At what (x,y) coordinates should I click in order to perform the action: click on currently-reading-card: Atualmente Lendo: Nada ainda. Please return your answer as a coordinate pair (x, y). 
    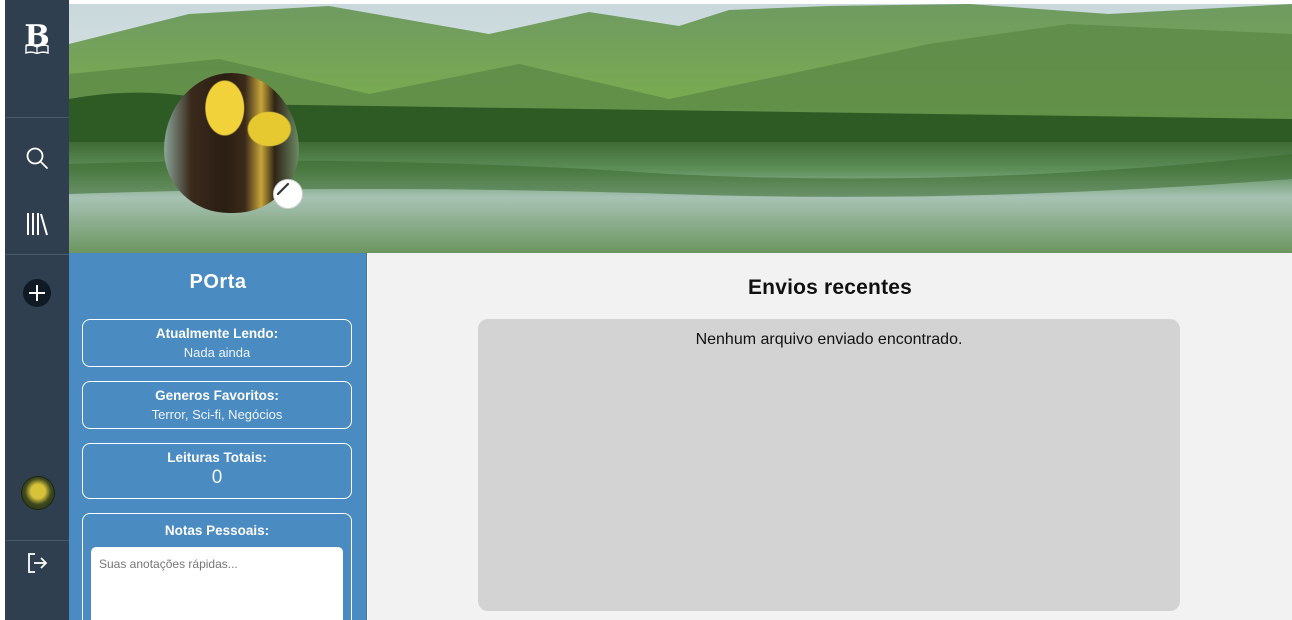
    Looking at the image, I should click on (217, 343).